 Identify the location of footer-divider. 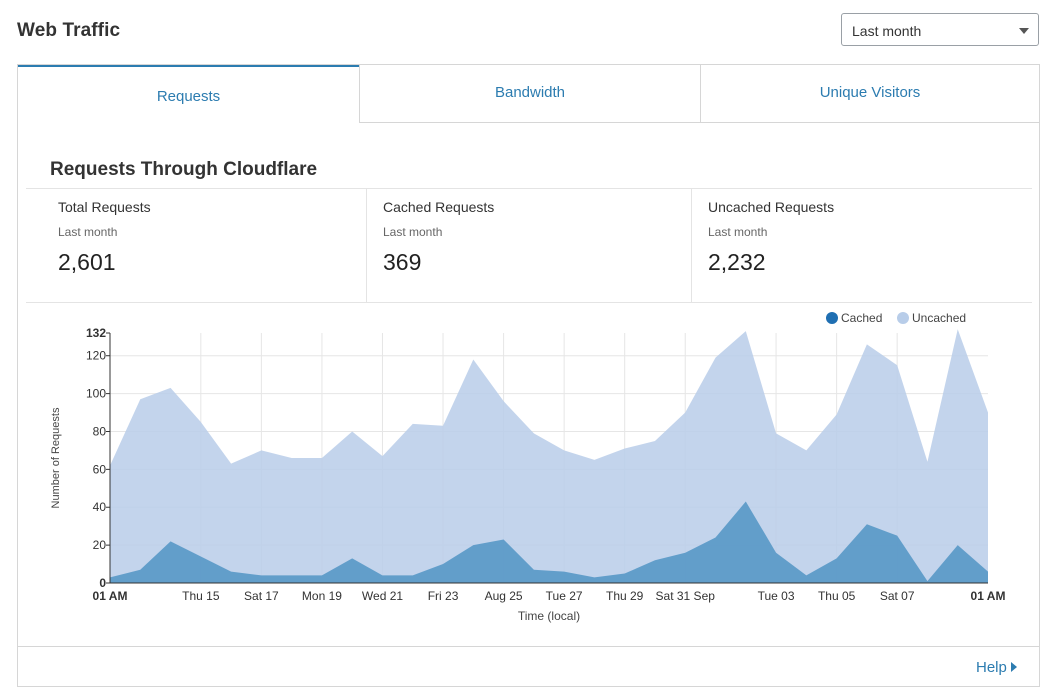
(528, 646).